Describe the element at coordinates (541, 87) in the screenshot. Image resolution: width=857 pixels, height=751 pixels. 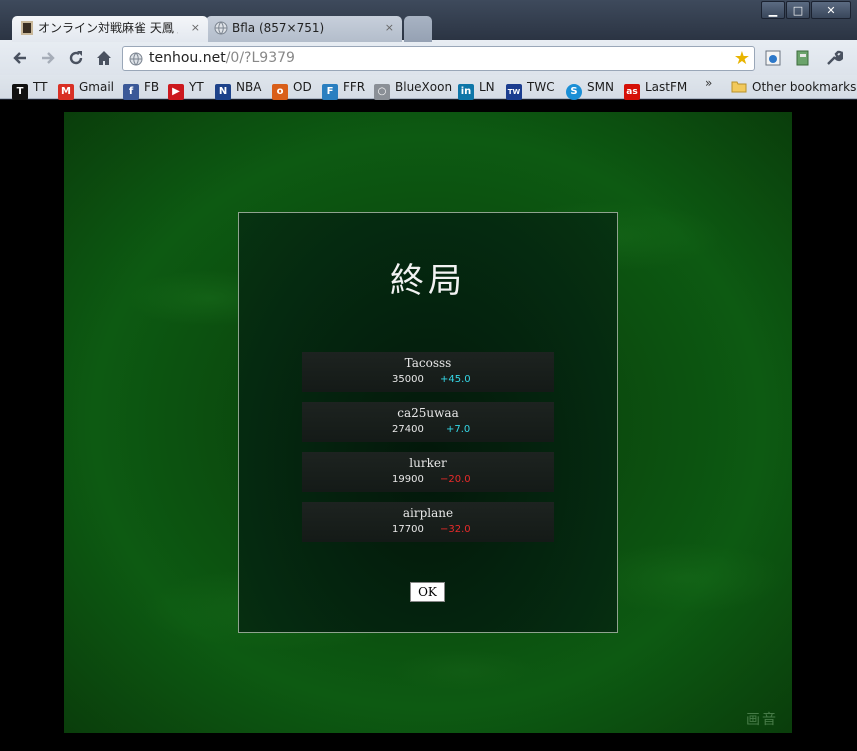
I see `bookmark-label: TWC` at that location.